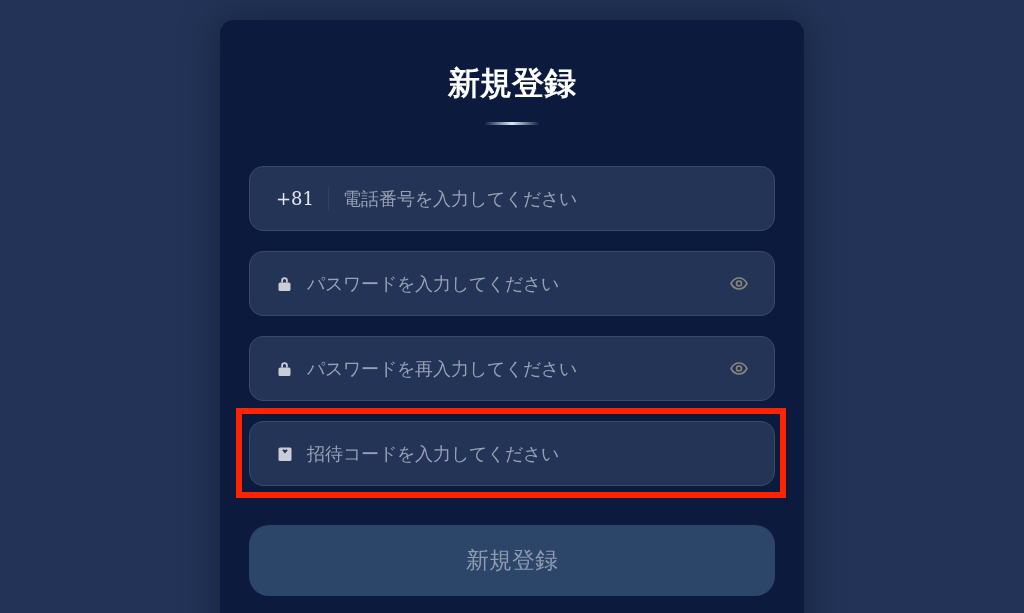 The image size is (1024, 613). I want to click on invite-code-field: 招待コードを入力してください, so click(512, 453).